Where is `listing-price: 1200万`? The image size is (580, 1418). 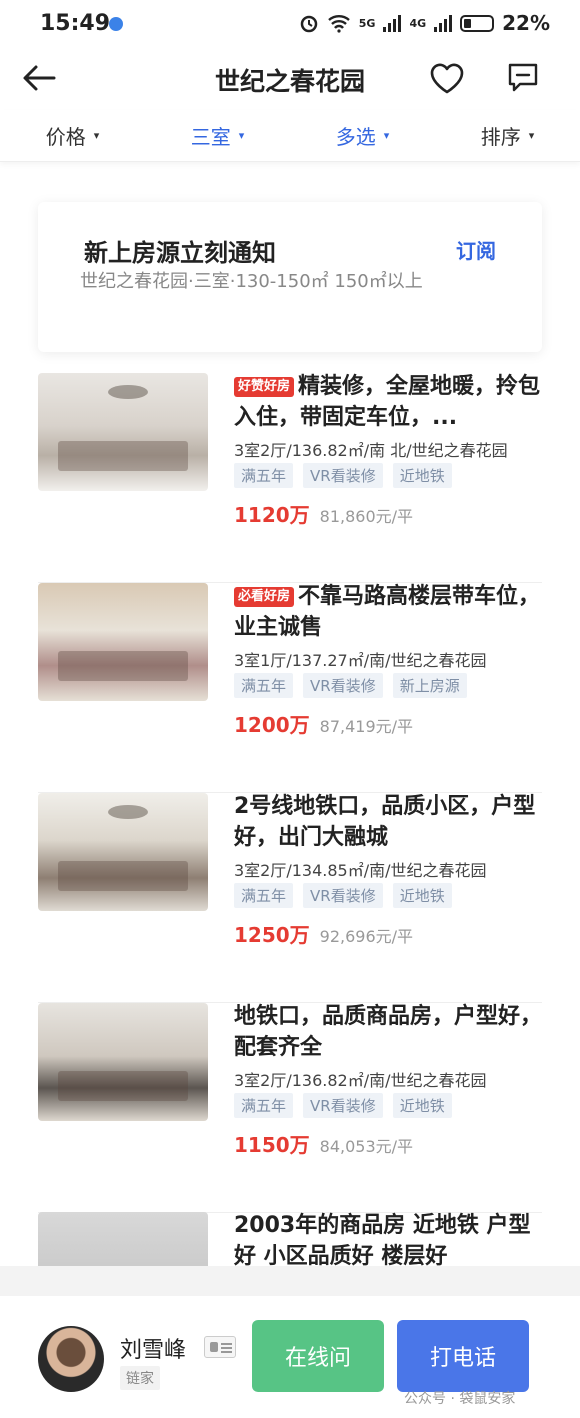
listing-price: 1200万 is located at coordinates (272, 725).